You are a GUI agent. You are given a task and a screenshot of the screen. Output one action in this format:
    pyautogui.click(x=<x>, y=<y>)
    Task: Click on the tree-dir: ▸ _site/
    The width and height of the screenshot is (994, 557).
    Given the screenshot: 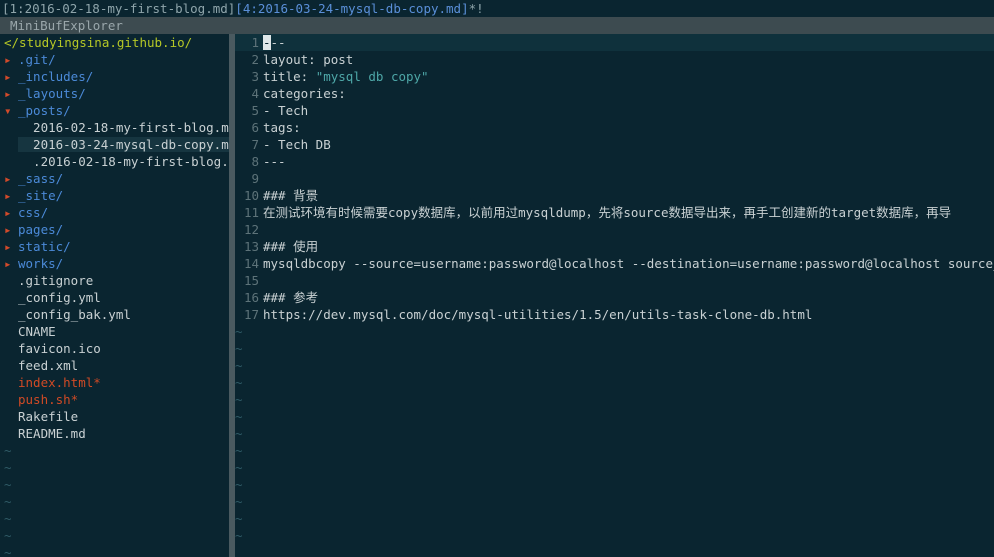 What is the action you would take?
    pyautogui.click(x=114, y=195)
    